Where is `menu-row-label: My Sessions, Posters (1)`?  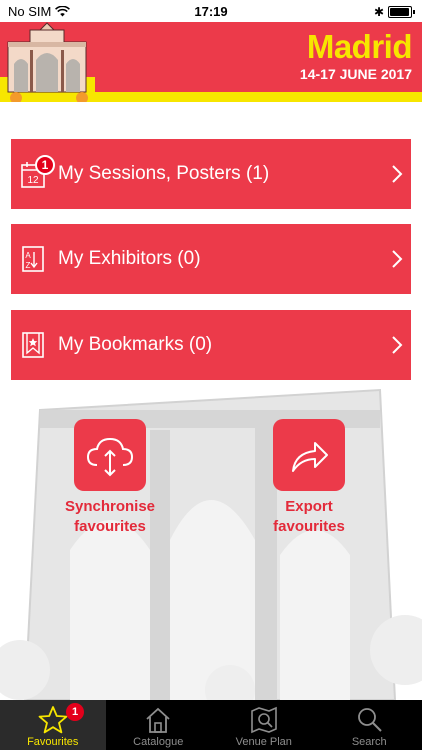 menu-row-label: My Sessions, Posters (1) is located at coordinates (164, 173).